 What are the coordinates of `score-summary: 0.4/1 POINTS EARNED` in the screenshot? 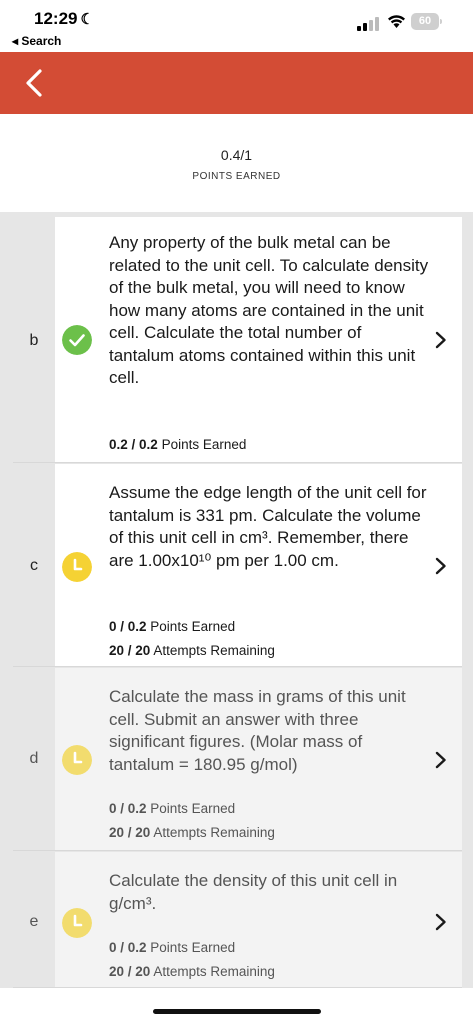 It's located at (236, 163).